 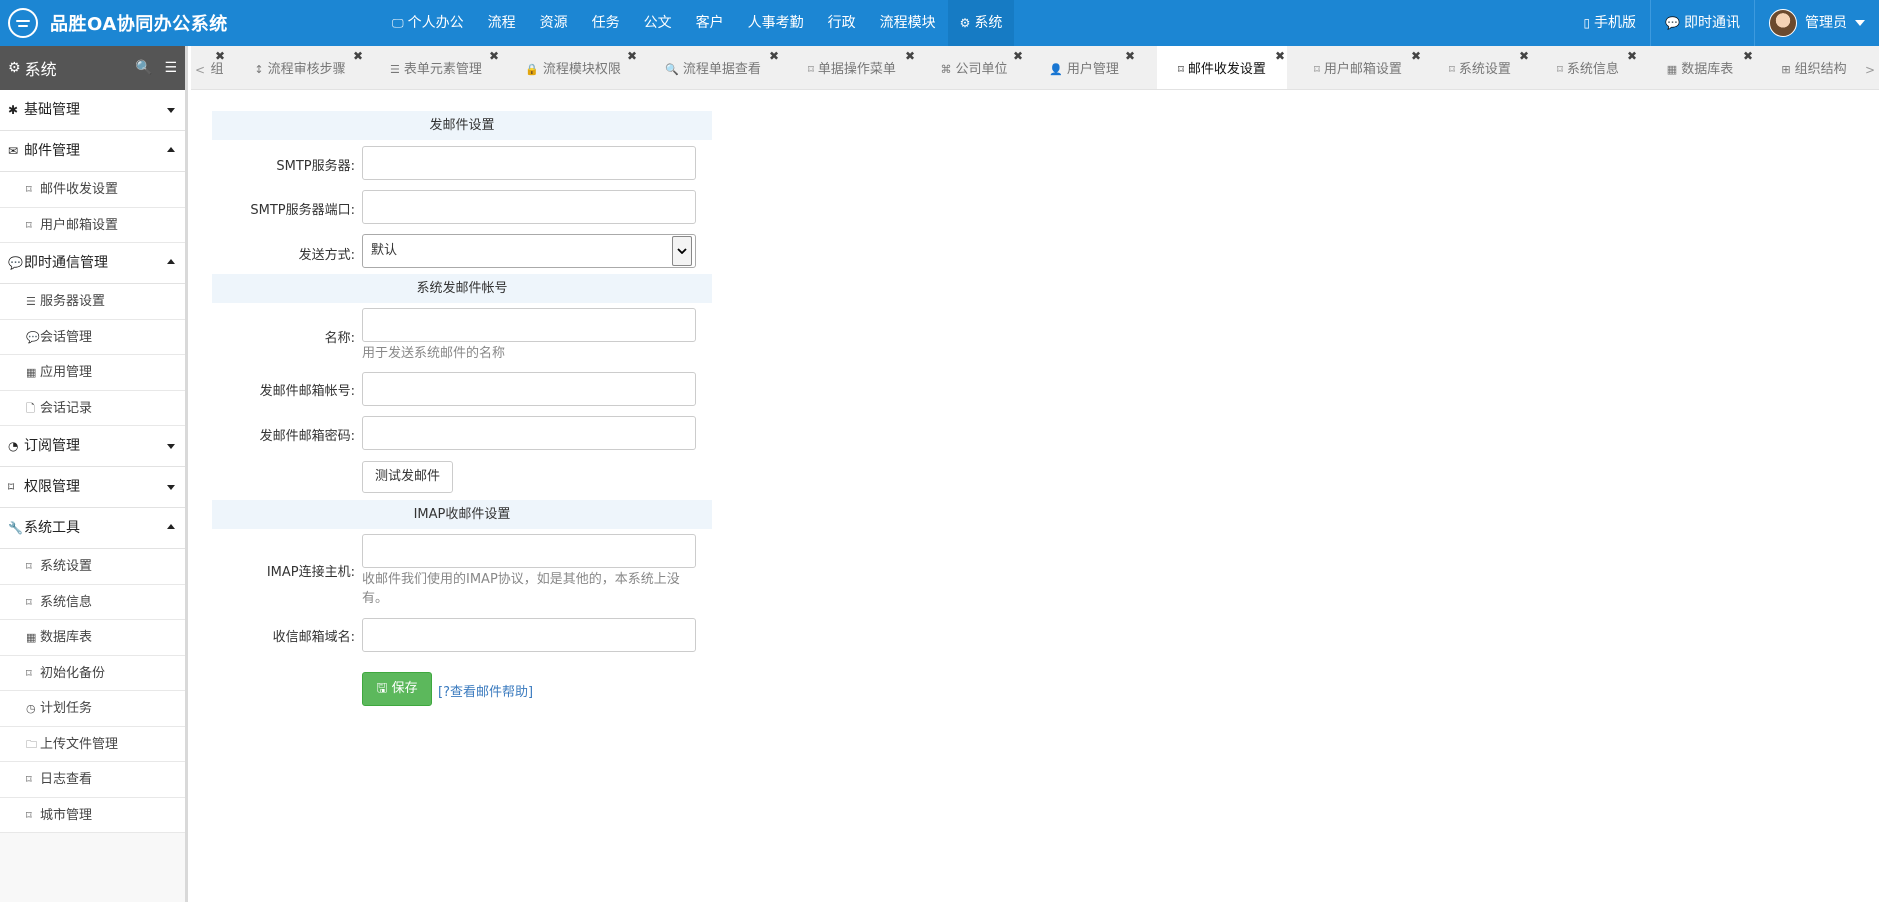 What do you see at coordinates (92, 744) in the screenshot?
I see `sidebar-item-upload-files: 🗀 上传文件管理` at bounding box center [92, 744].